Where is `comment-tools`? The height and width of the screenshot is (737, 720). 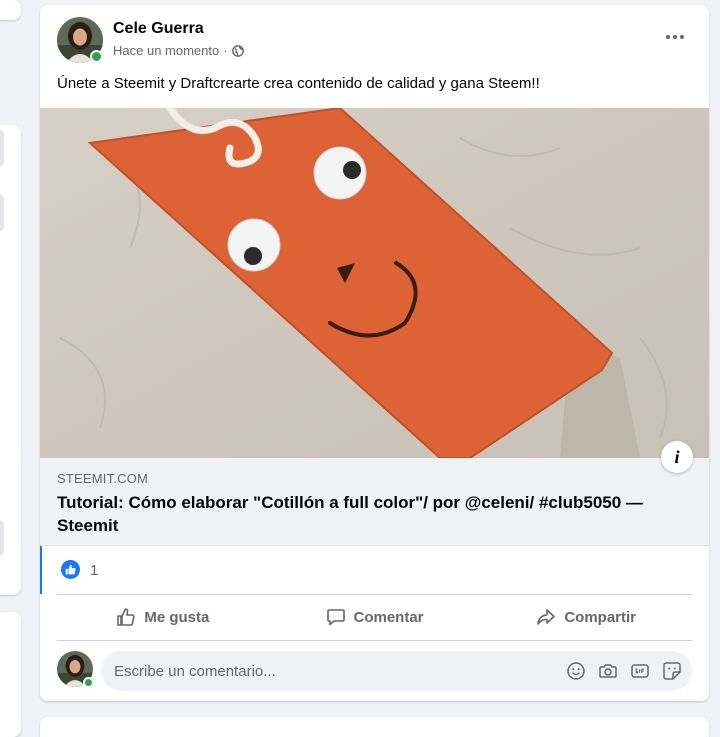
comment-tools is located at coordinates (624, 671).